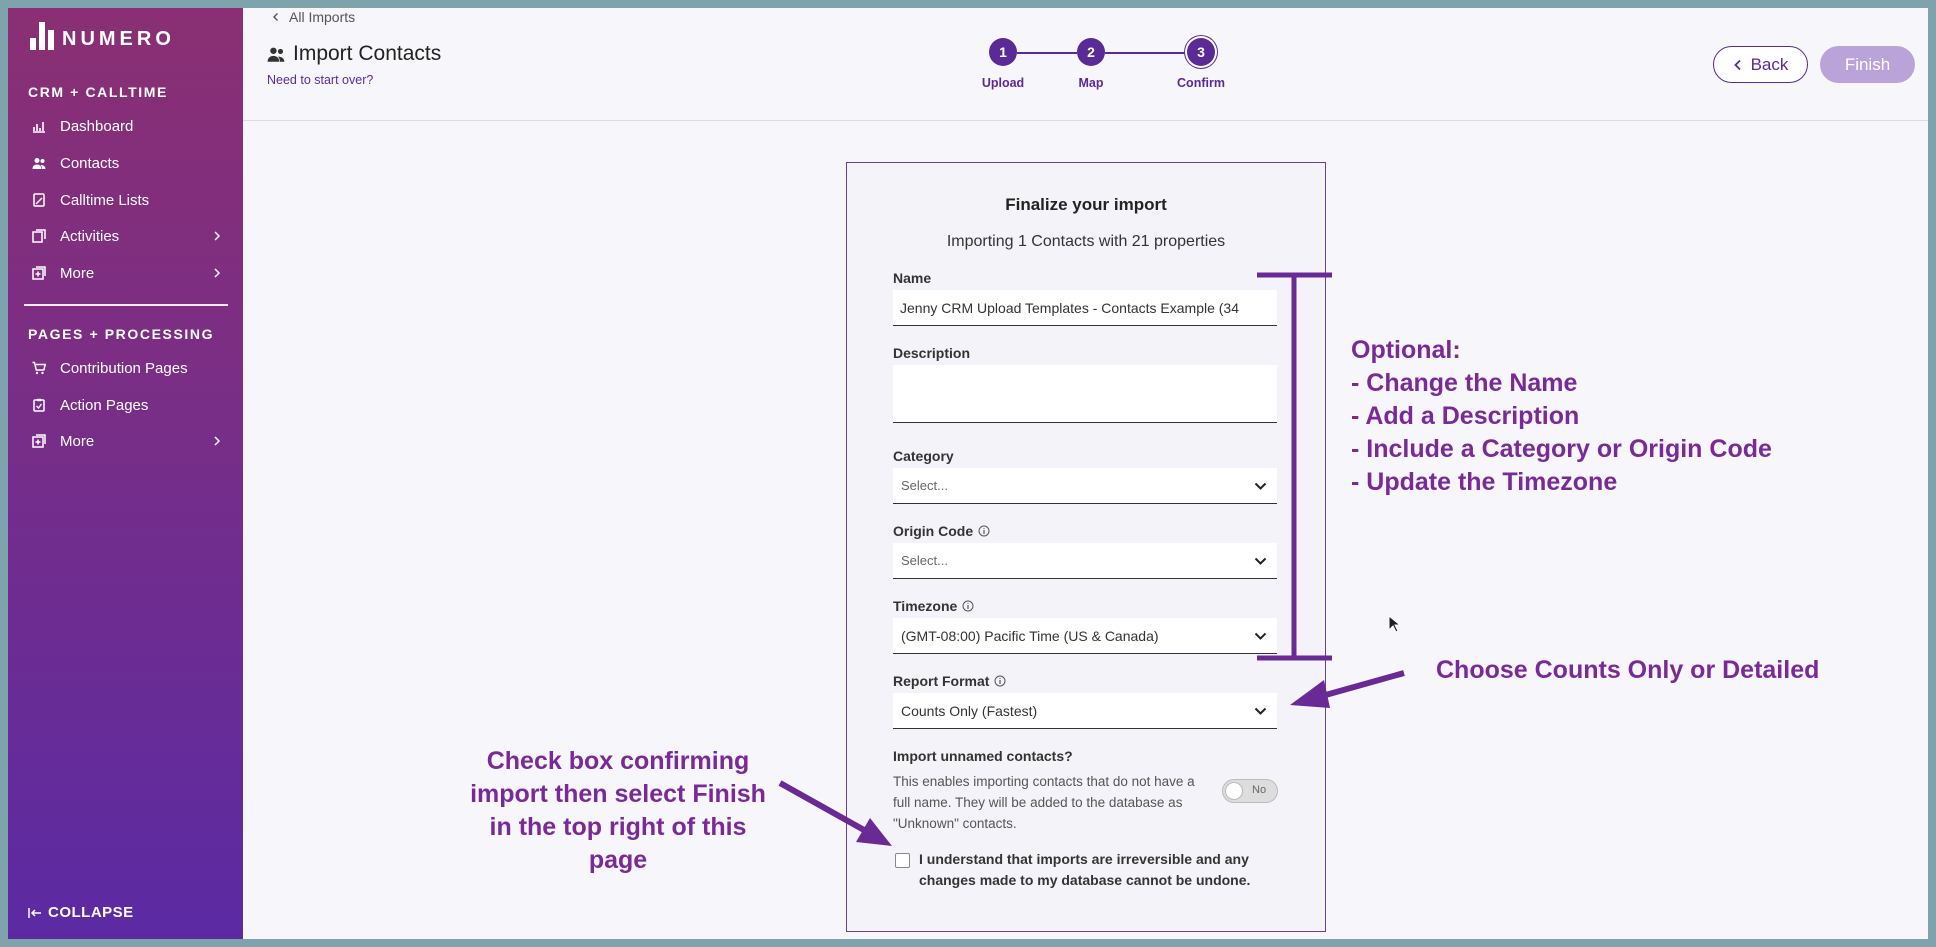 The width and height of the screenshot is (1936, 947). Describe the element at coordinates (1003, 83) in the screenshot. I see `step-label: Upload` at that location.